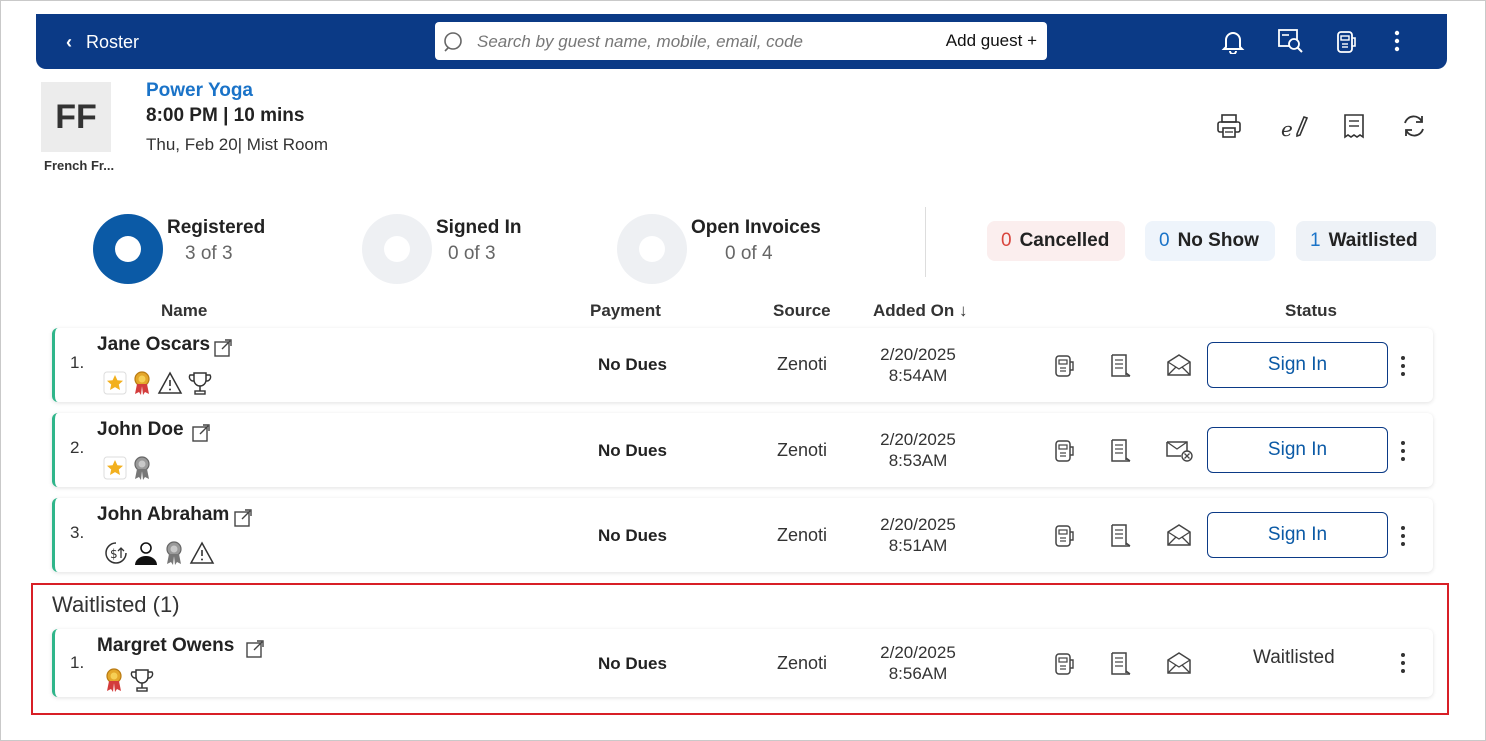  I want to click on added-on: 2/20/2025 8:53AM, so click(918, 450).